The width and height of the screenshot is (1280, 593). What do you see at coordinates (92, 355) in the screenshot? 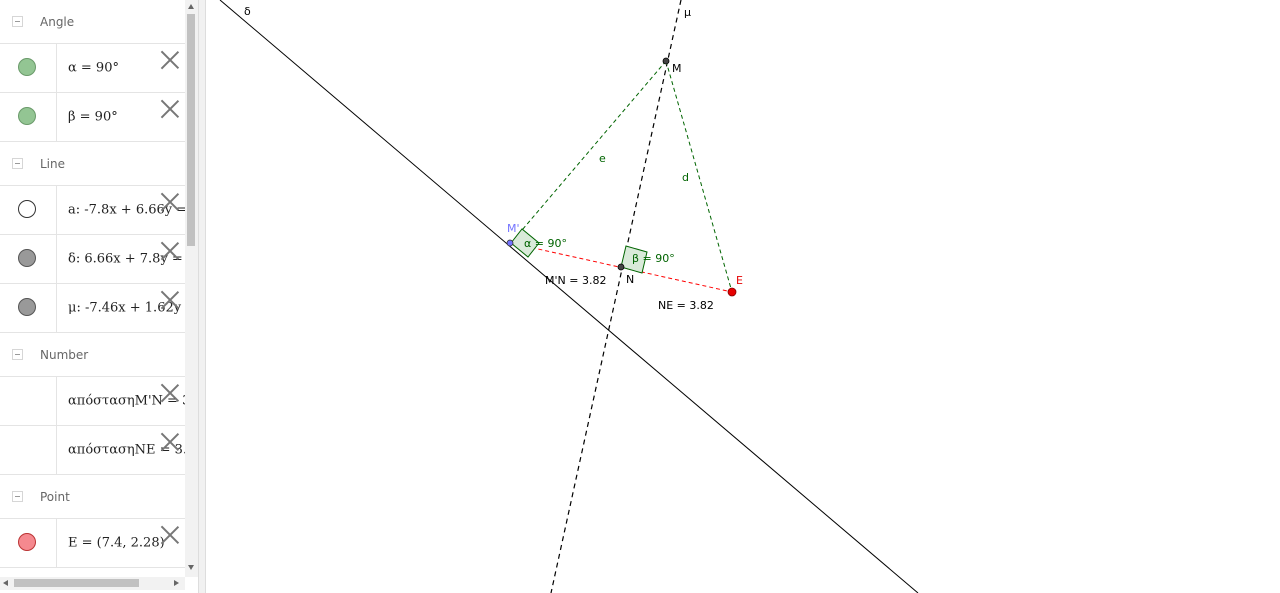
I see `group-header-number: Number` at bounding box center [92, 355].